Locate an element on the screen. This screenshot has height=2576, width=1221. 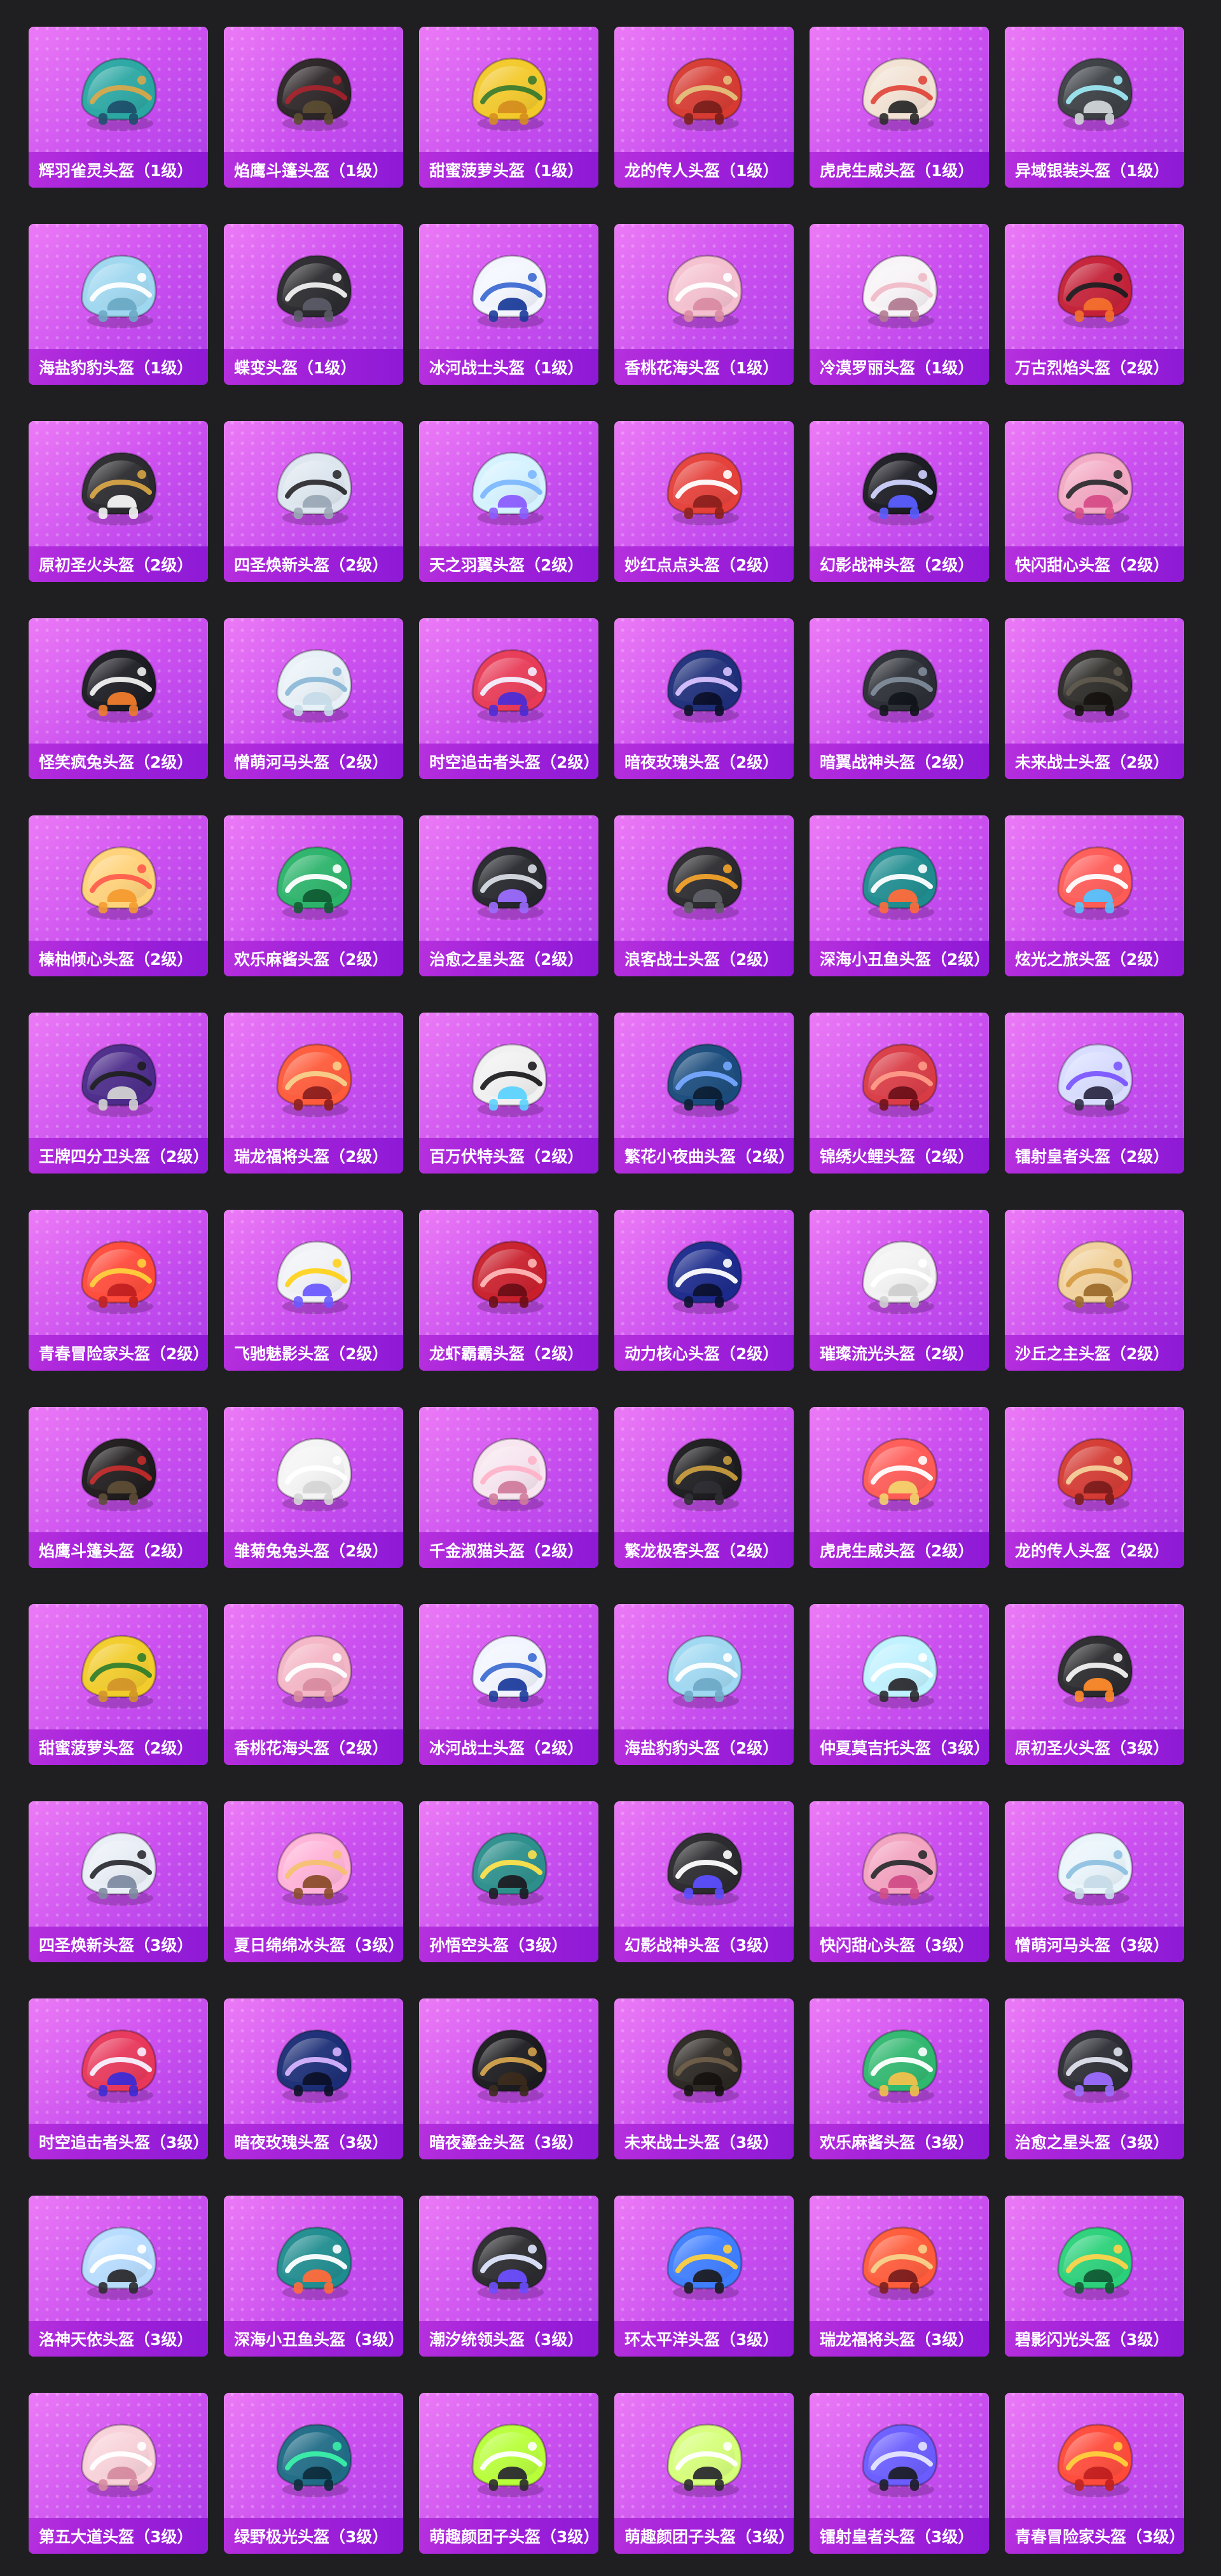
helmet-card: 孙悟空头盔（3级） is located at coordinates (509, 1881).